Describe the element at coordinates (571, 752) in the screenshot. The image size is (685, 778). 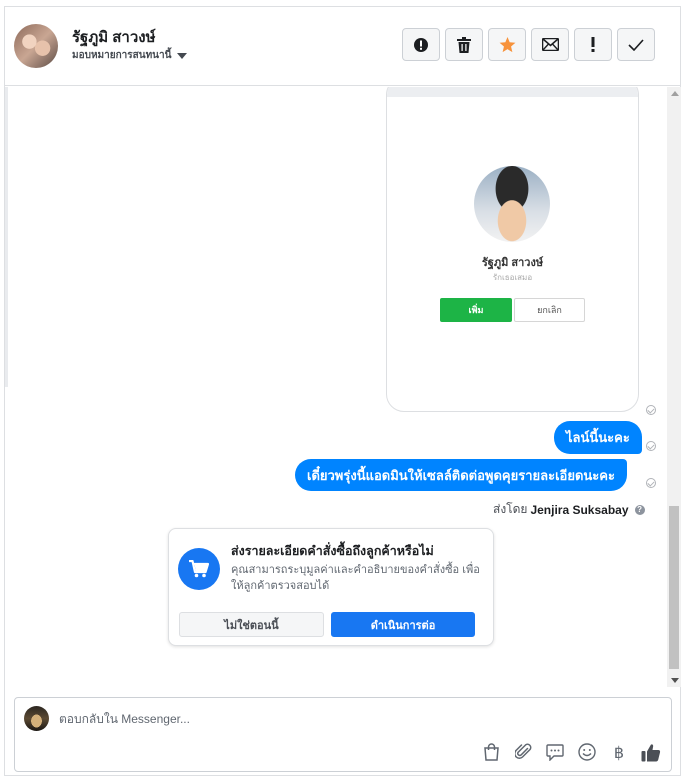
I see `composer-tools: ฿` at that location.